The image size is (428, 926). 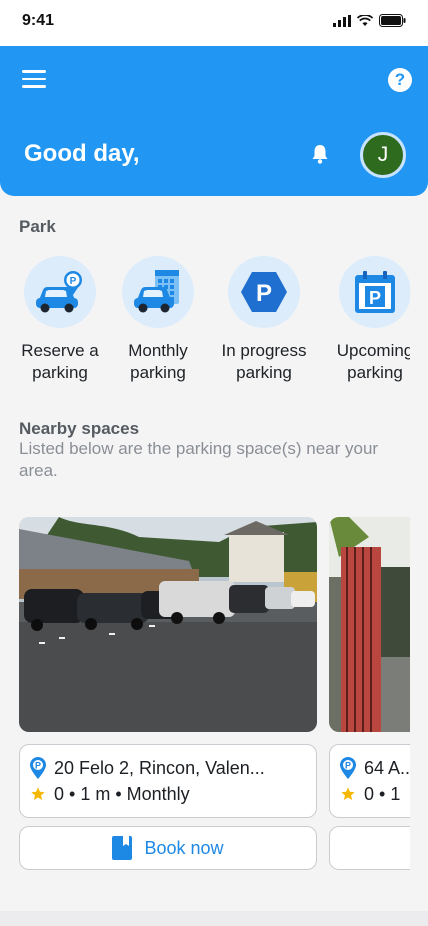 What do you see at coordinates (365, 20) in the screenshot?
I see `wifi-icon` at bounding box center [365, 20].